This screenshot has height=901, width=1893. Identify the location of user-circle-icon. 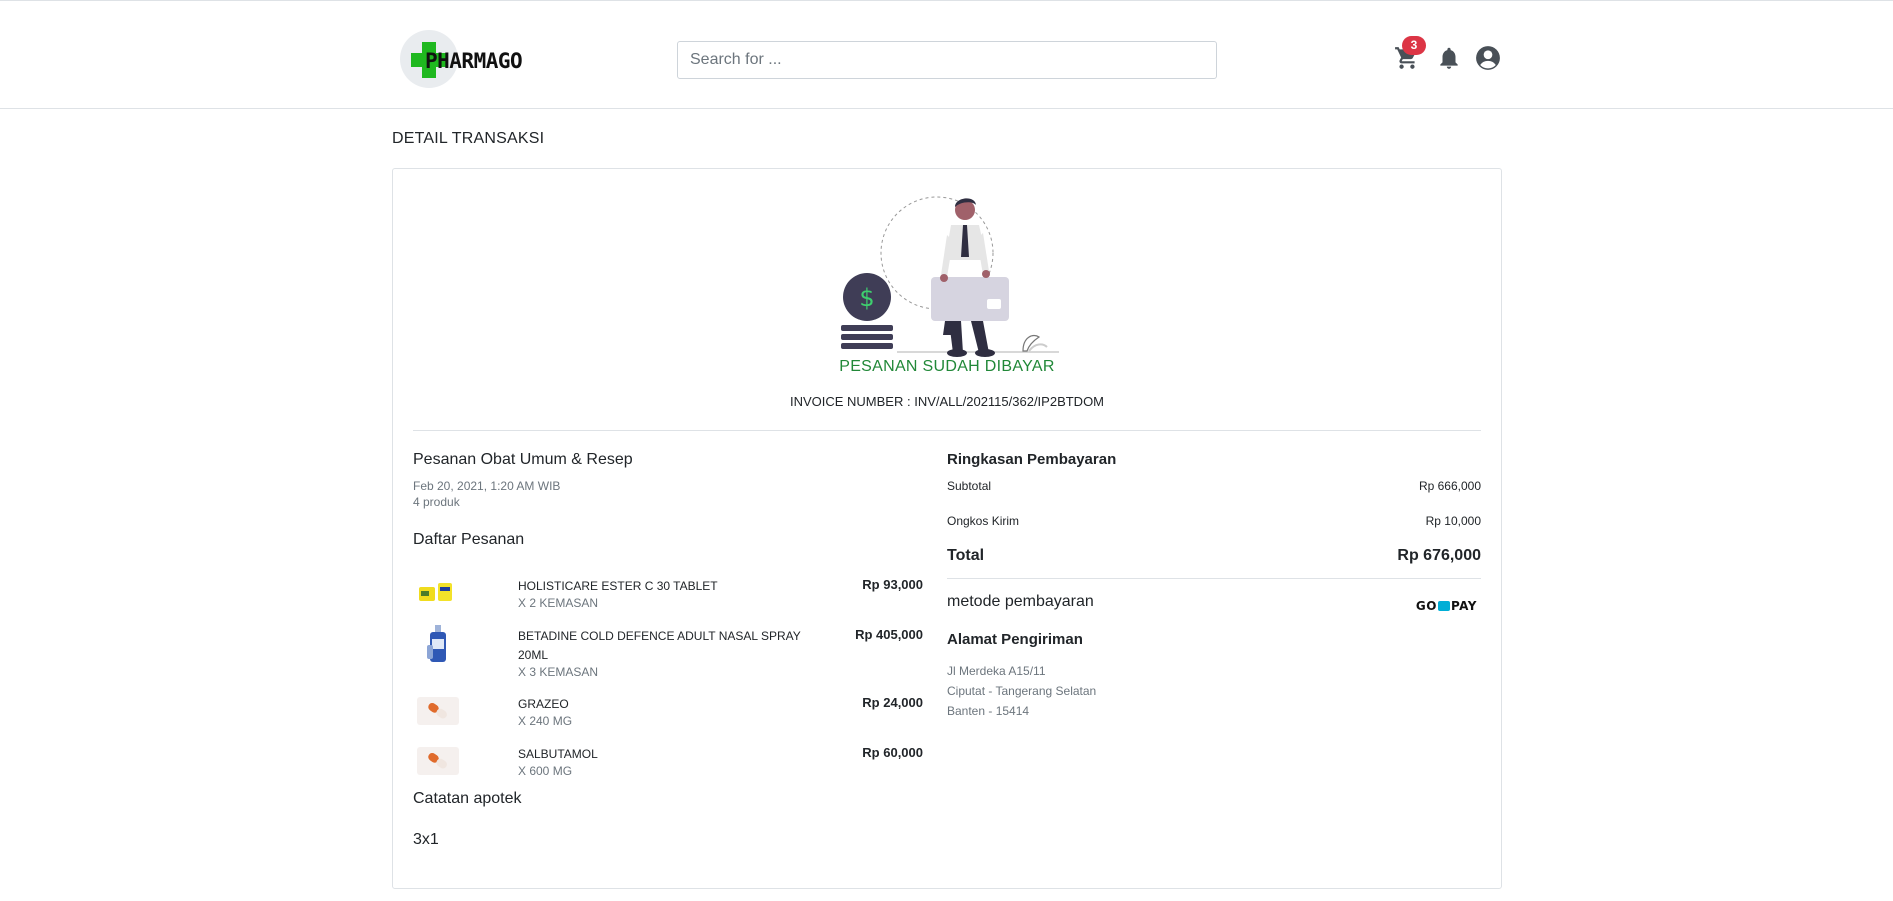
(1488, 58).